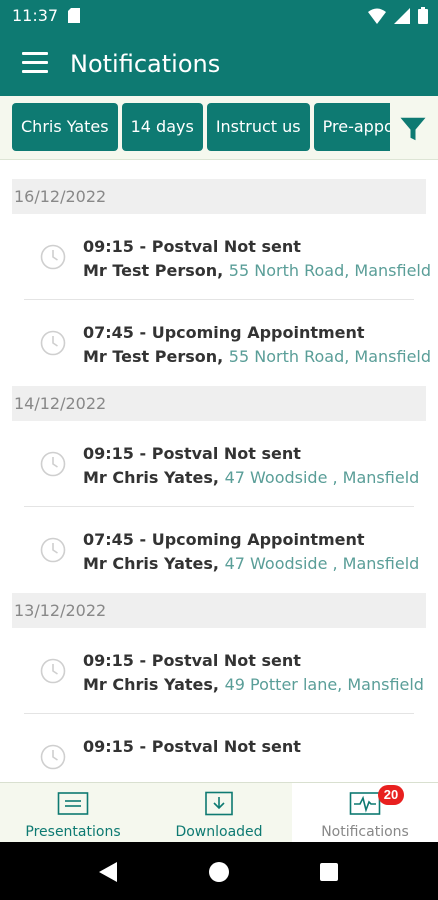 Image resolution: width=438 pixels, height=900 pixels. Describe the element at coordinates (35, 64) in the screenshot. I see `hamburger-menu-icon` at that location.